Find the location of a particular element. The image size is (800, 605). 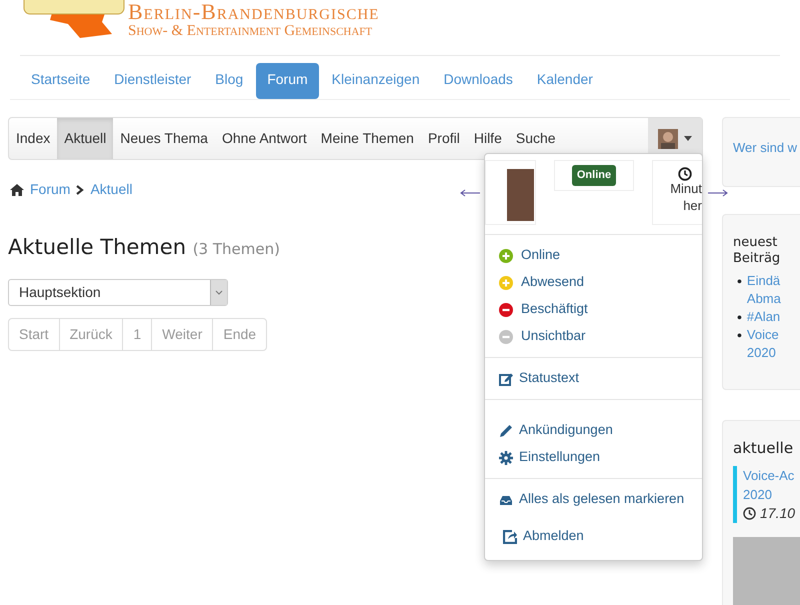

page-link: Weiter is located at coordinates (182, 334).